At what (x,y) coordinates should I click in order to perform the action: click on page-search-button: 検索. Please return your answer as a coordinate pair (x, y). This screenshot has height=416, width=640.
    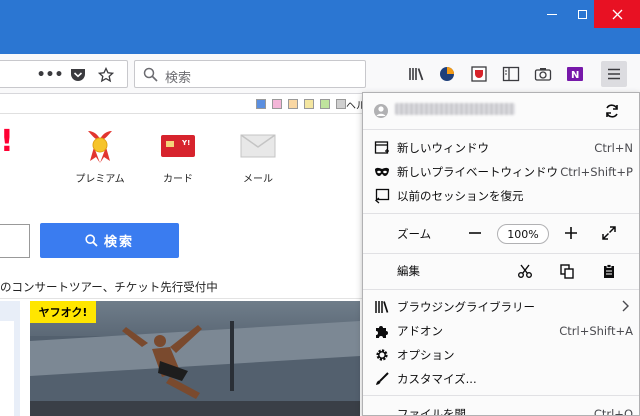
    Looking at the image, I should click on (109, 240).